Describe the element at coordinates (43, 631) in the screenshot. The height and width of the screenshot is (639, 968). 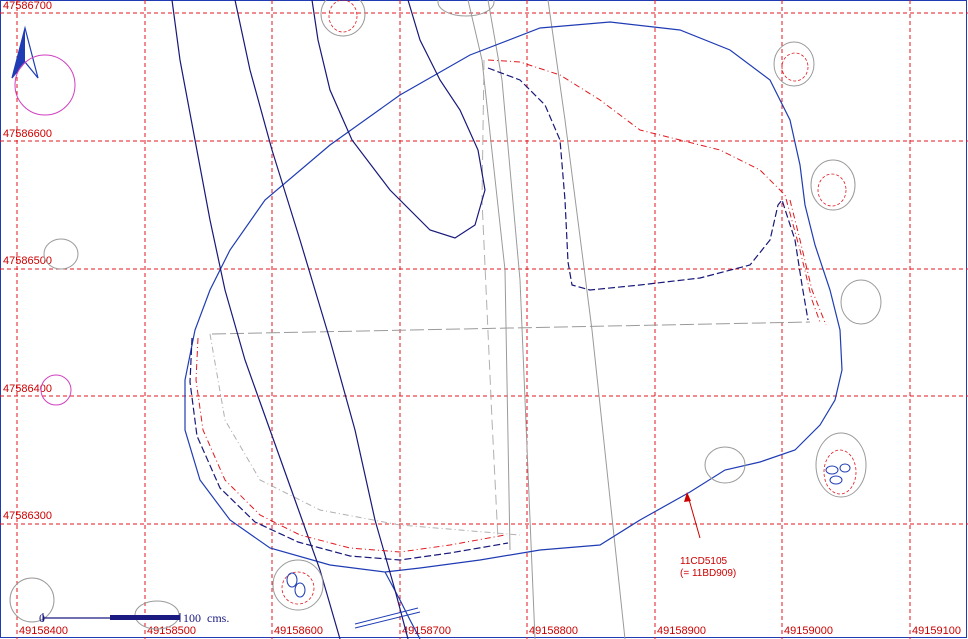
I see `grid-x-label: 49158400` at that location.